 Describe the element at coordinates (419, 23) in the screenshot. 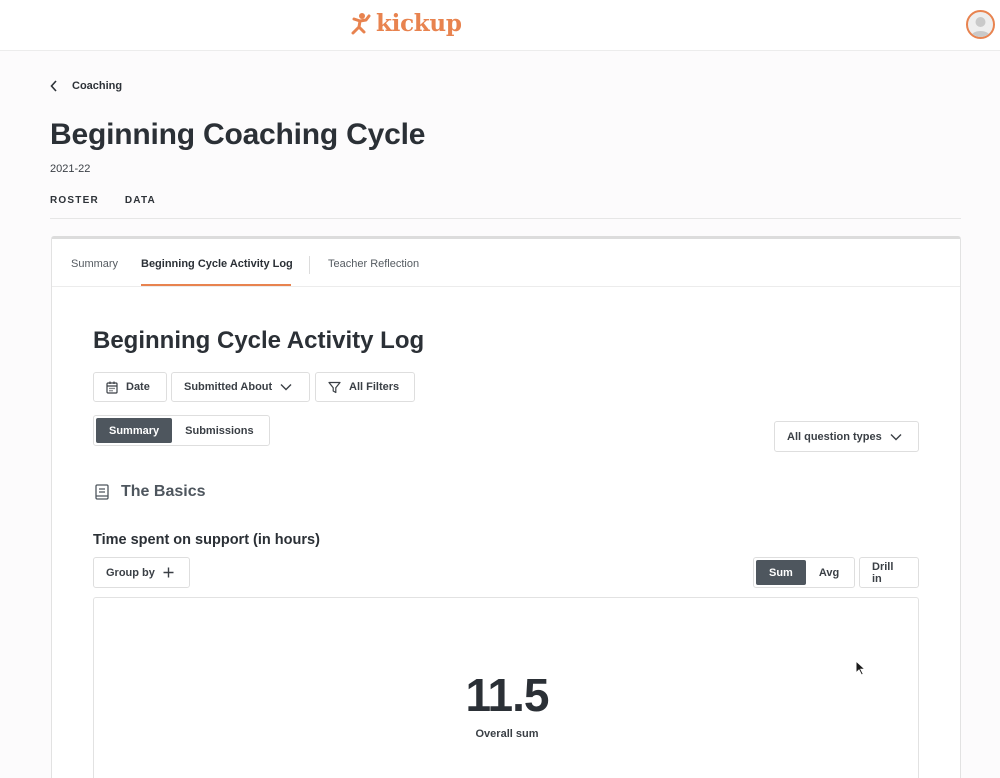

I see `brand-name: kickup` at that location.